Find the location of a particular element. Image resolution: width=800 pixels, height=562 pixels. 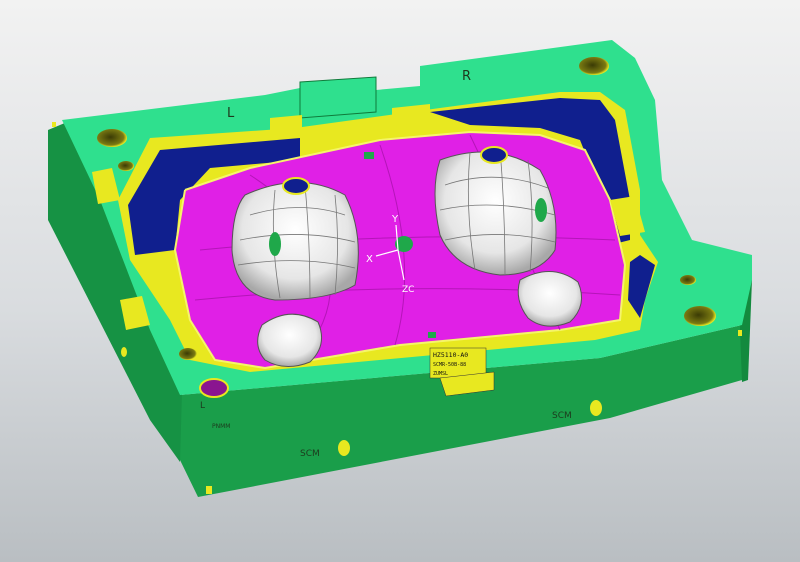

bolt-hole-top-left is located at coordinates (112, 138).